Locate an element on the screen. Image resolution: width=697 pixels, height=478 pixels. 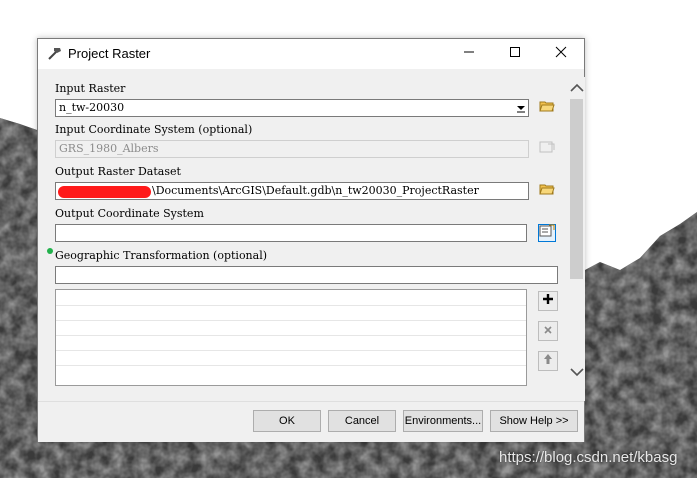
show-help-button: Show Help >> is located at coordinates (534, 421).